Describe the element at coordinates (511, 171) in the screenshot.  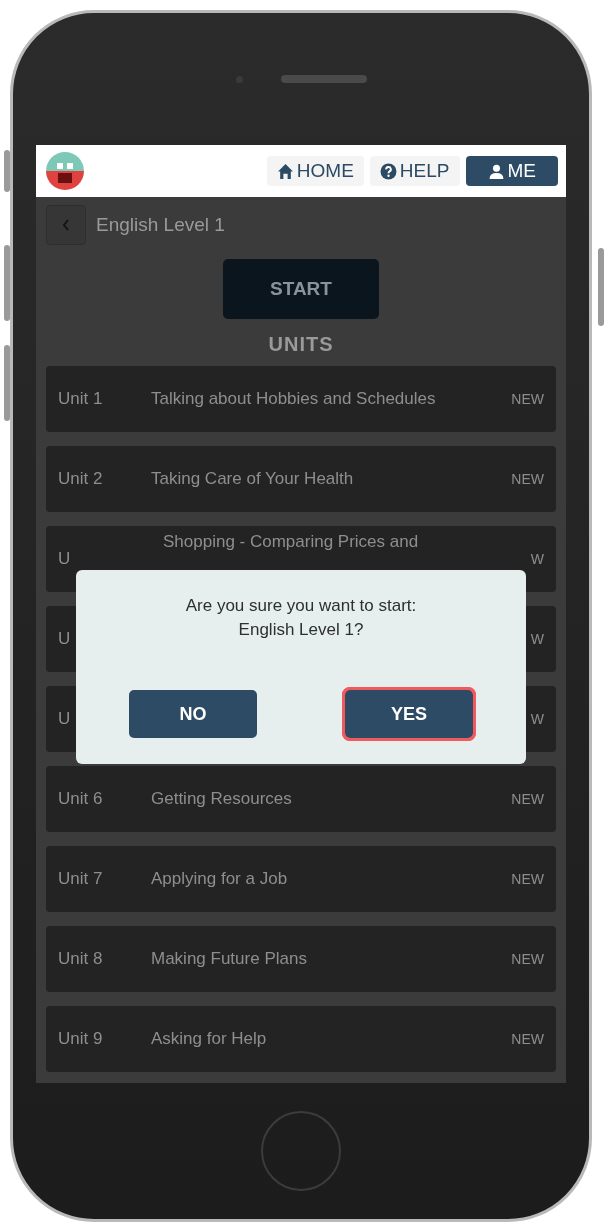
I see `nav-button: ME` at that location.